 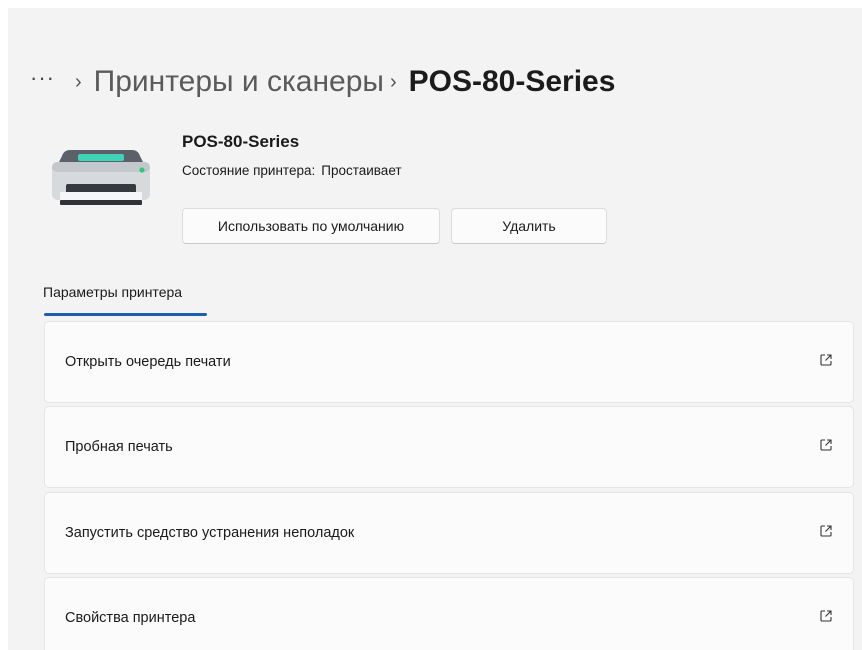 What do you see at coordinates (125, 314) in the screenshot?
I see `tab-selected-indicator` at bounding box center [125, 314].